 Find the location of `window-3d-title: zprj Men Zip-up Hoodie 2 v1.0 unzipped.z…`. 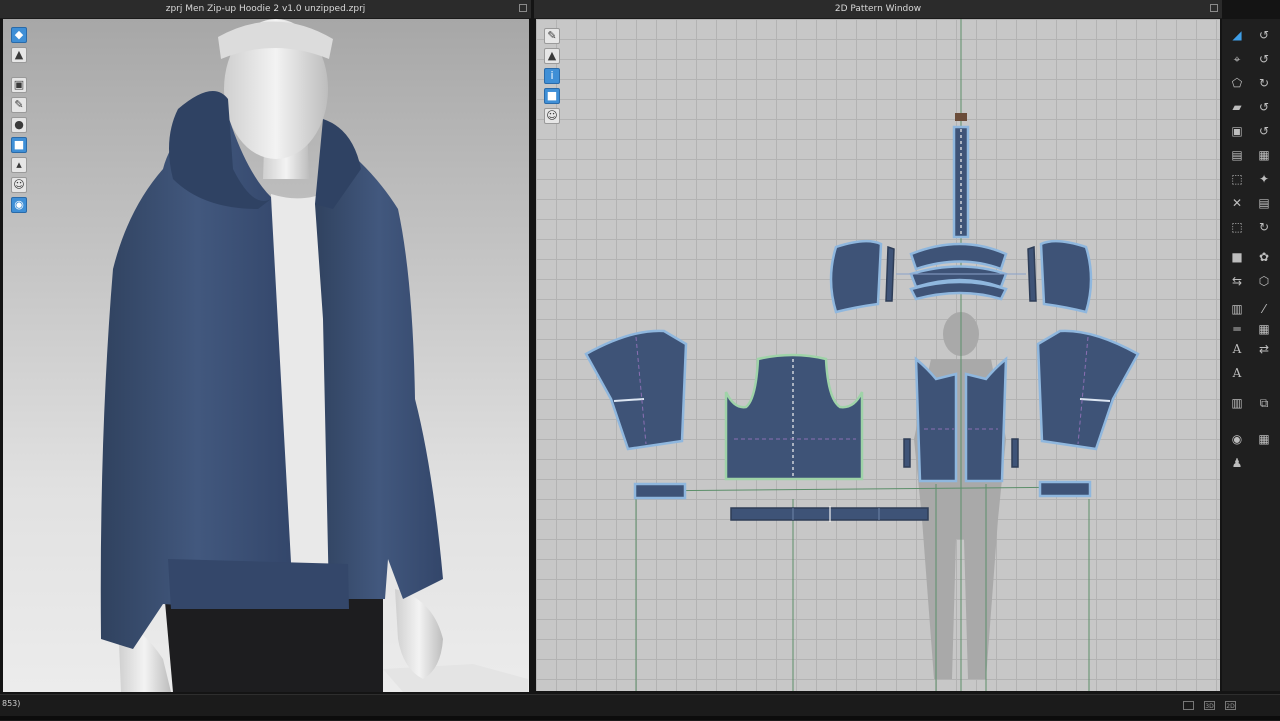

window-3d-title: zprj Men Zip-up Hoodie 2 v1.0 unzipped.z… is located at coordinates (265, 9).